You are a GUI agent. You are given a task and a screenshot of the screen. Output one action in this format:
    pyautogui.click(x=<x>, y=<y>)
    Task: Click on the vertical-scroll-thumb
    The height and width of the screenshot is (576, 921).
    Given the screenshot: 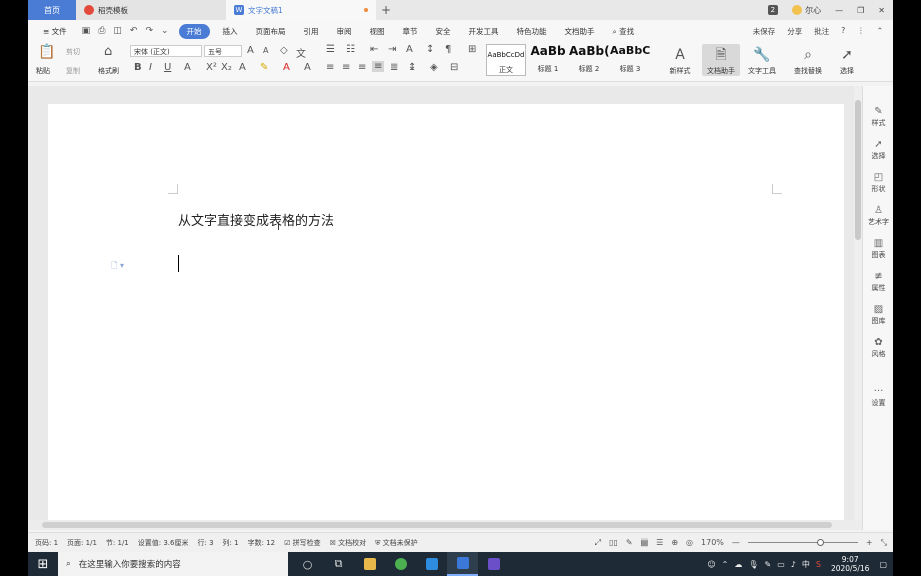 What is the action you would take?
    pyautogui.click(x=858, y=170)
    